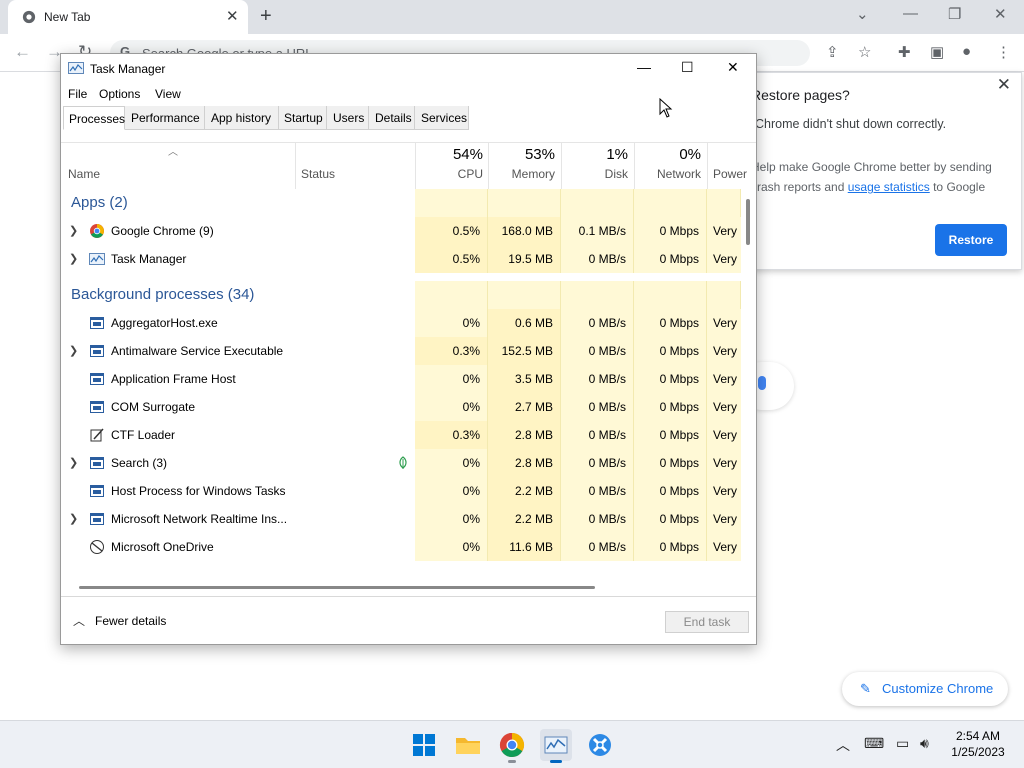 The height and width of the screenshot is (768, 1024). What do you see at coordinates (512, 746) in the screenshot?
I see `taskbar-chrome` at bounding box center [512, 746].